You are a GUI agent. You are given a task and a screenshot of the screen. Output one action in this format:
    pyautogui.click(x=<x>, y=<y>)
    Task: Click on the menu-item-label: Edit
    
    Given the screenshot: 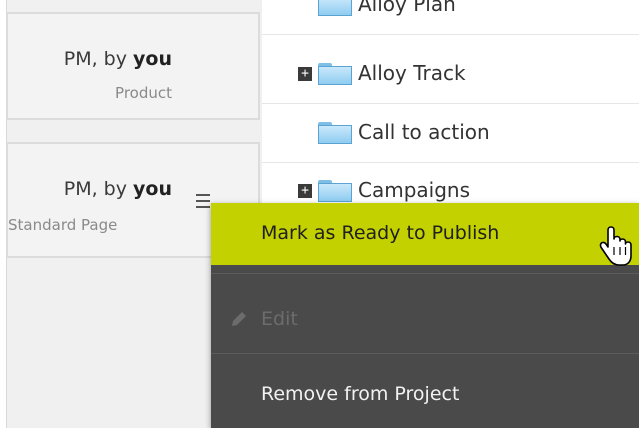 What is the action you would take?
    pyautogui.click(x=279, y=319)
    